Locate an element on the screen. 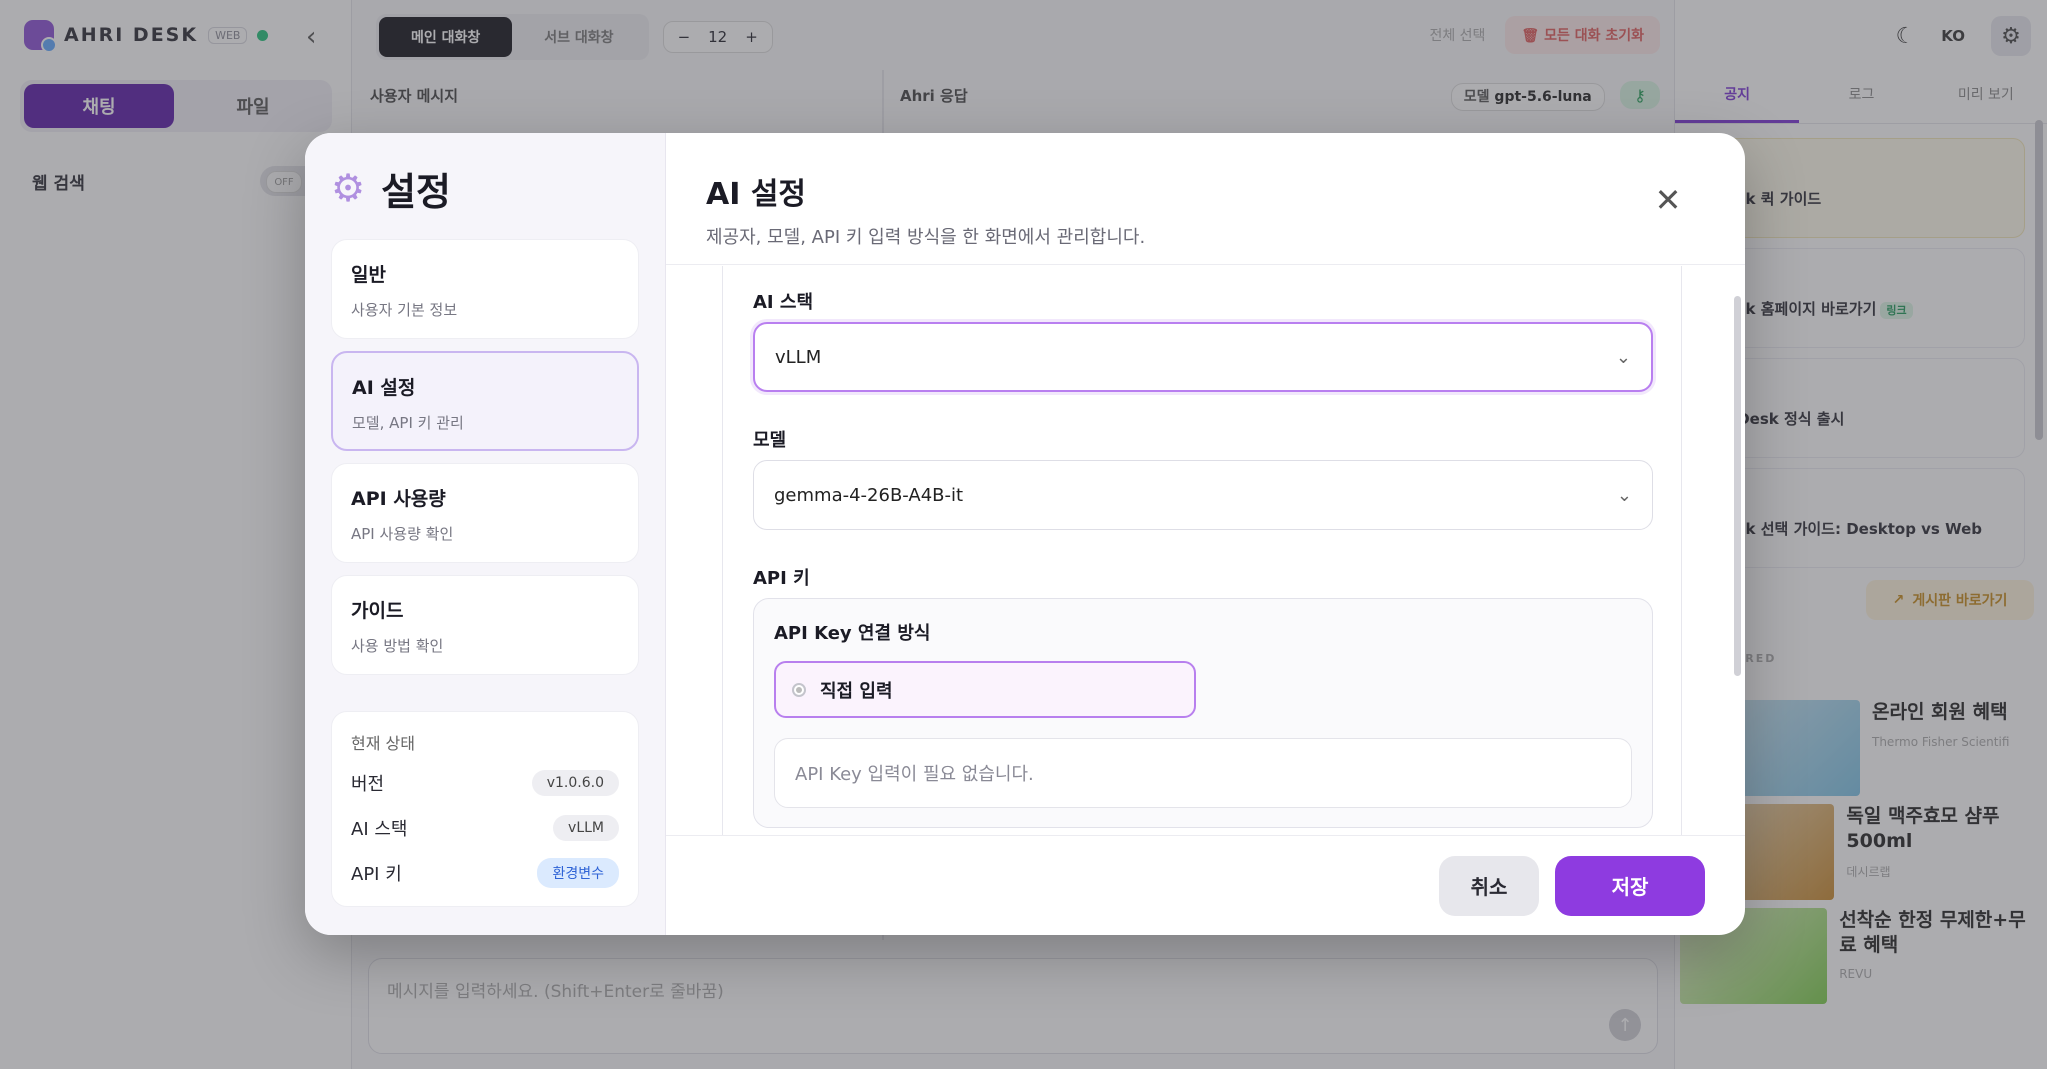 The image size is (2047, 1069). gear-icon: ⚙ is located at coordinates (348, 188).